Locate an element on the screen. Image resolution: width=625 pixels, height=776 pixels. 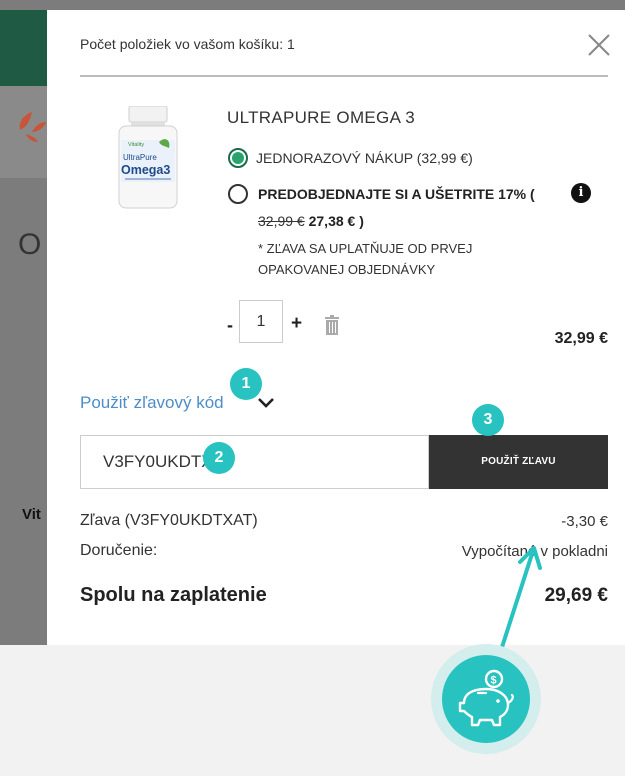
discount-code-input: V3FY0UKDTXAT is located at coordinates (254, 462).